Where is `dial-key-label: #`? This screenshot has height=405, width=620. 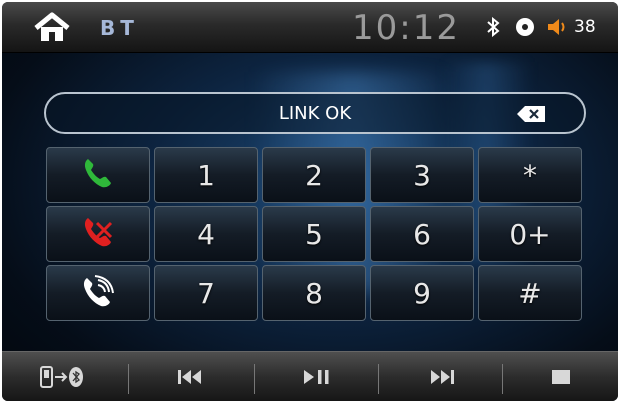 dial-key-label: # is located at coordinates (530, 293).